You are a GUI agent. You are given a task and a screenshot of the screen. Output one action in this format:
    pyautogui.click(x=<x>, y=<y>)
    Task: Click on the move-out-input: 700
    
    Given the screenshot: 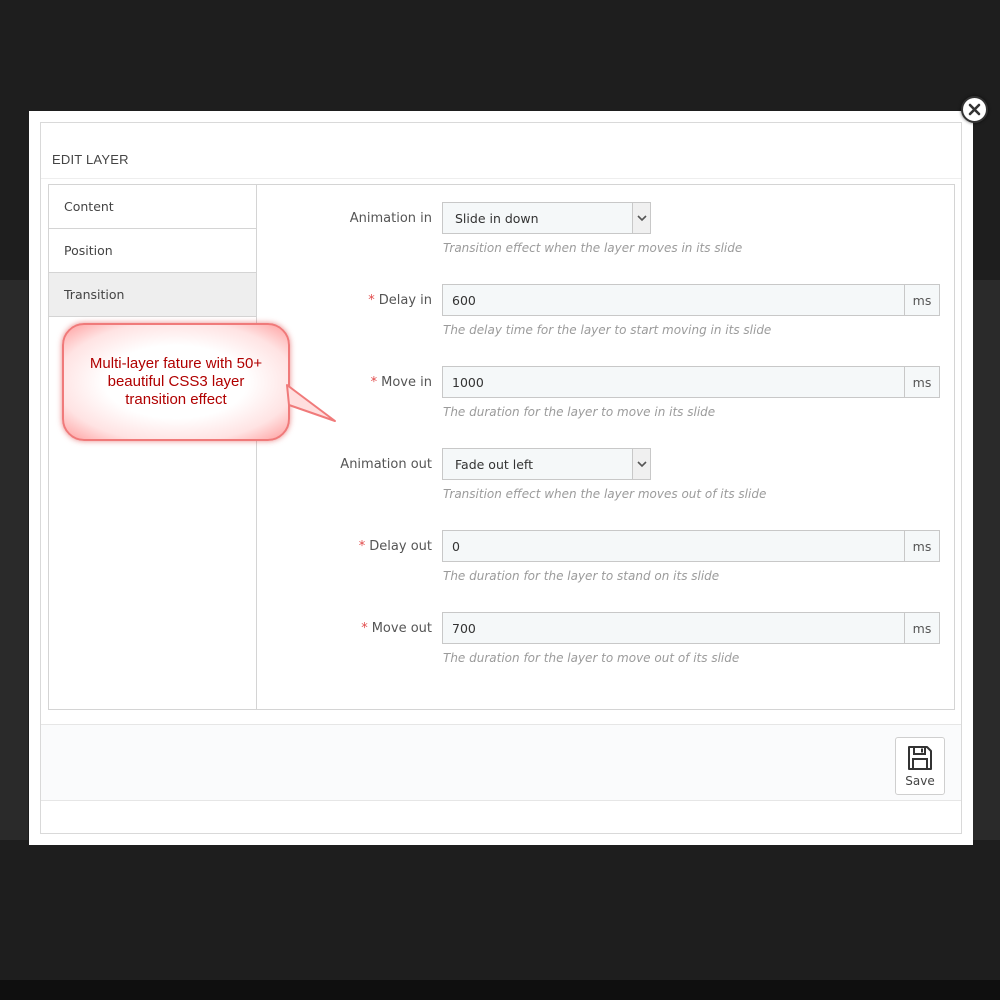 What is the action you would take?
    pyautogui.click(x=673, y=628)
    